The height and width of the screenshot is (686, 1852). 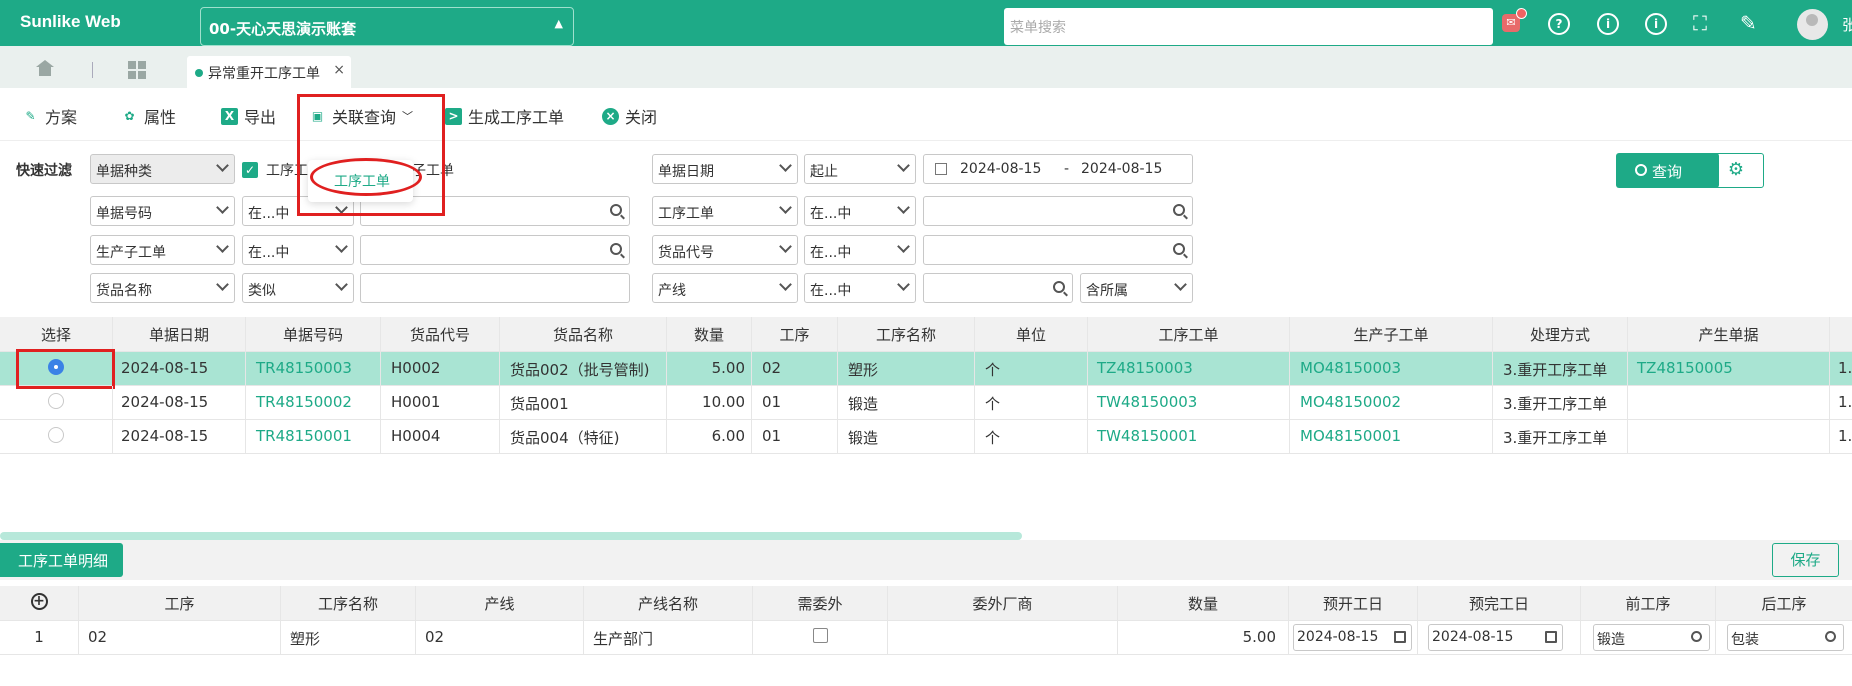 What do you see at coordinates (1847, 25) in the screenshot?
I see `user-name: 张` at bounding box center [1847, 25].